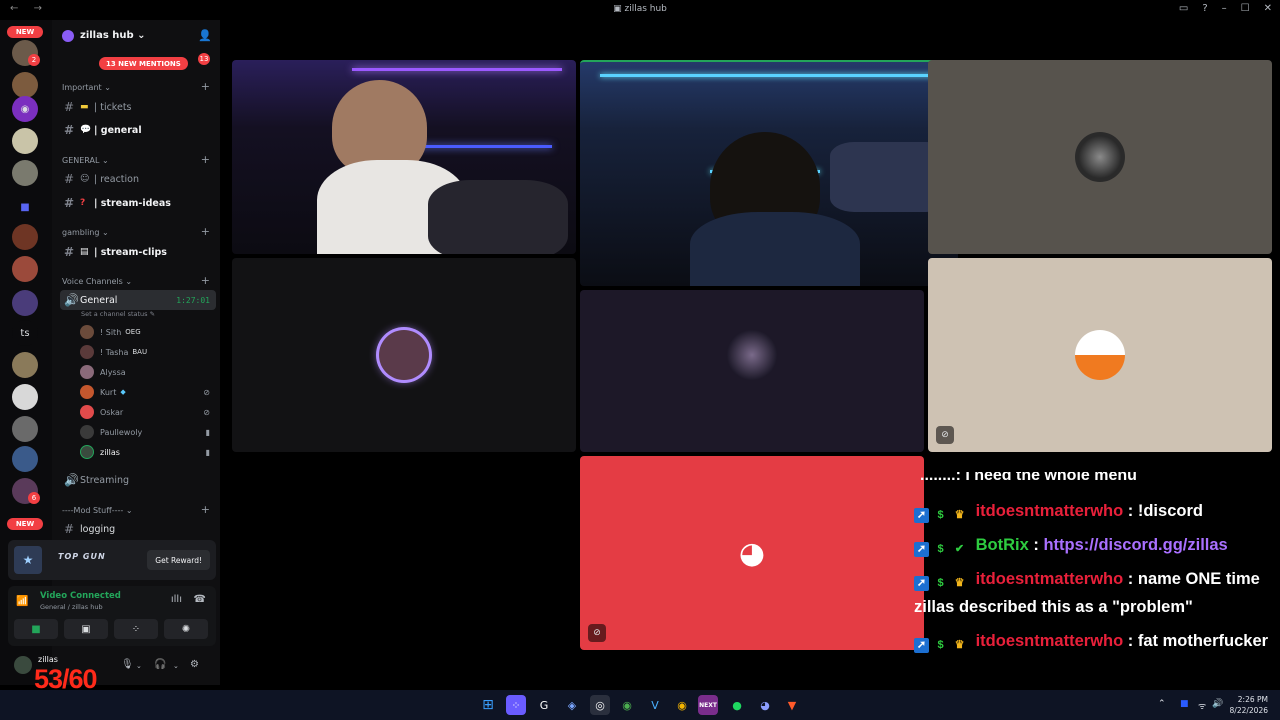 The width and height of the screenshot is (1280, 720). Describe the element at coordinates (97, 281) in the screenshot. I see `category-voice: Voice Channels ⌄` at that location.